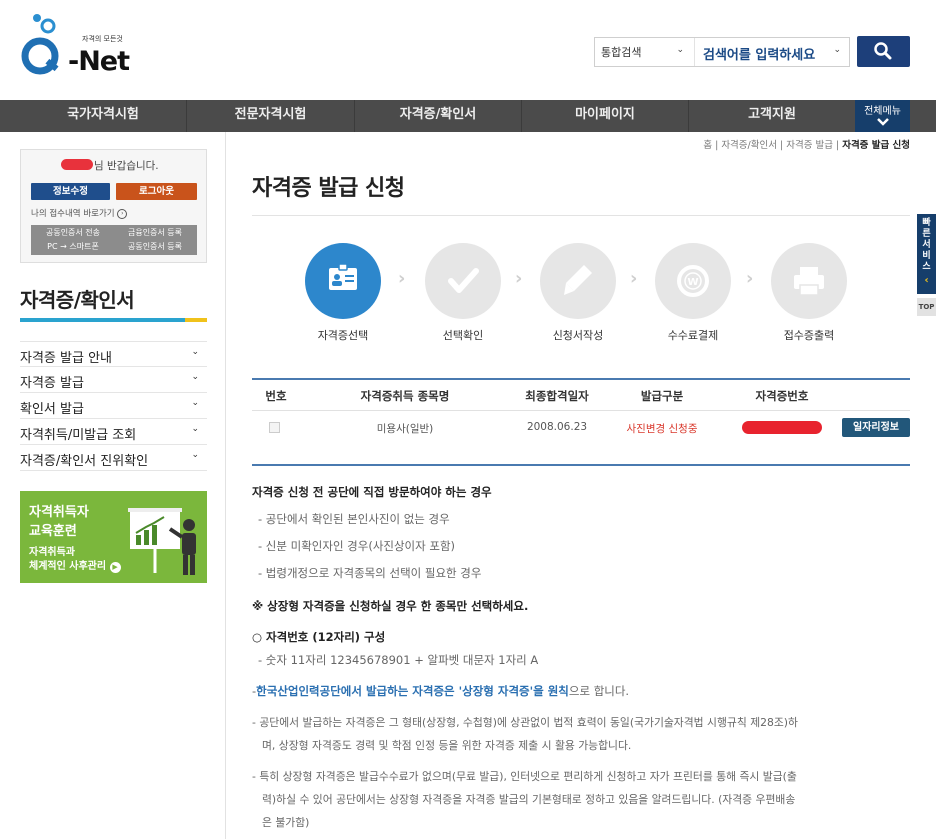 This screenshot has width=936, height=839. Describe the element at coordinates (782, 427) in the screenshot. I see `redacted-certificate-number` at that location.